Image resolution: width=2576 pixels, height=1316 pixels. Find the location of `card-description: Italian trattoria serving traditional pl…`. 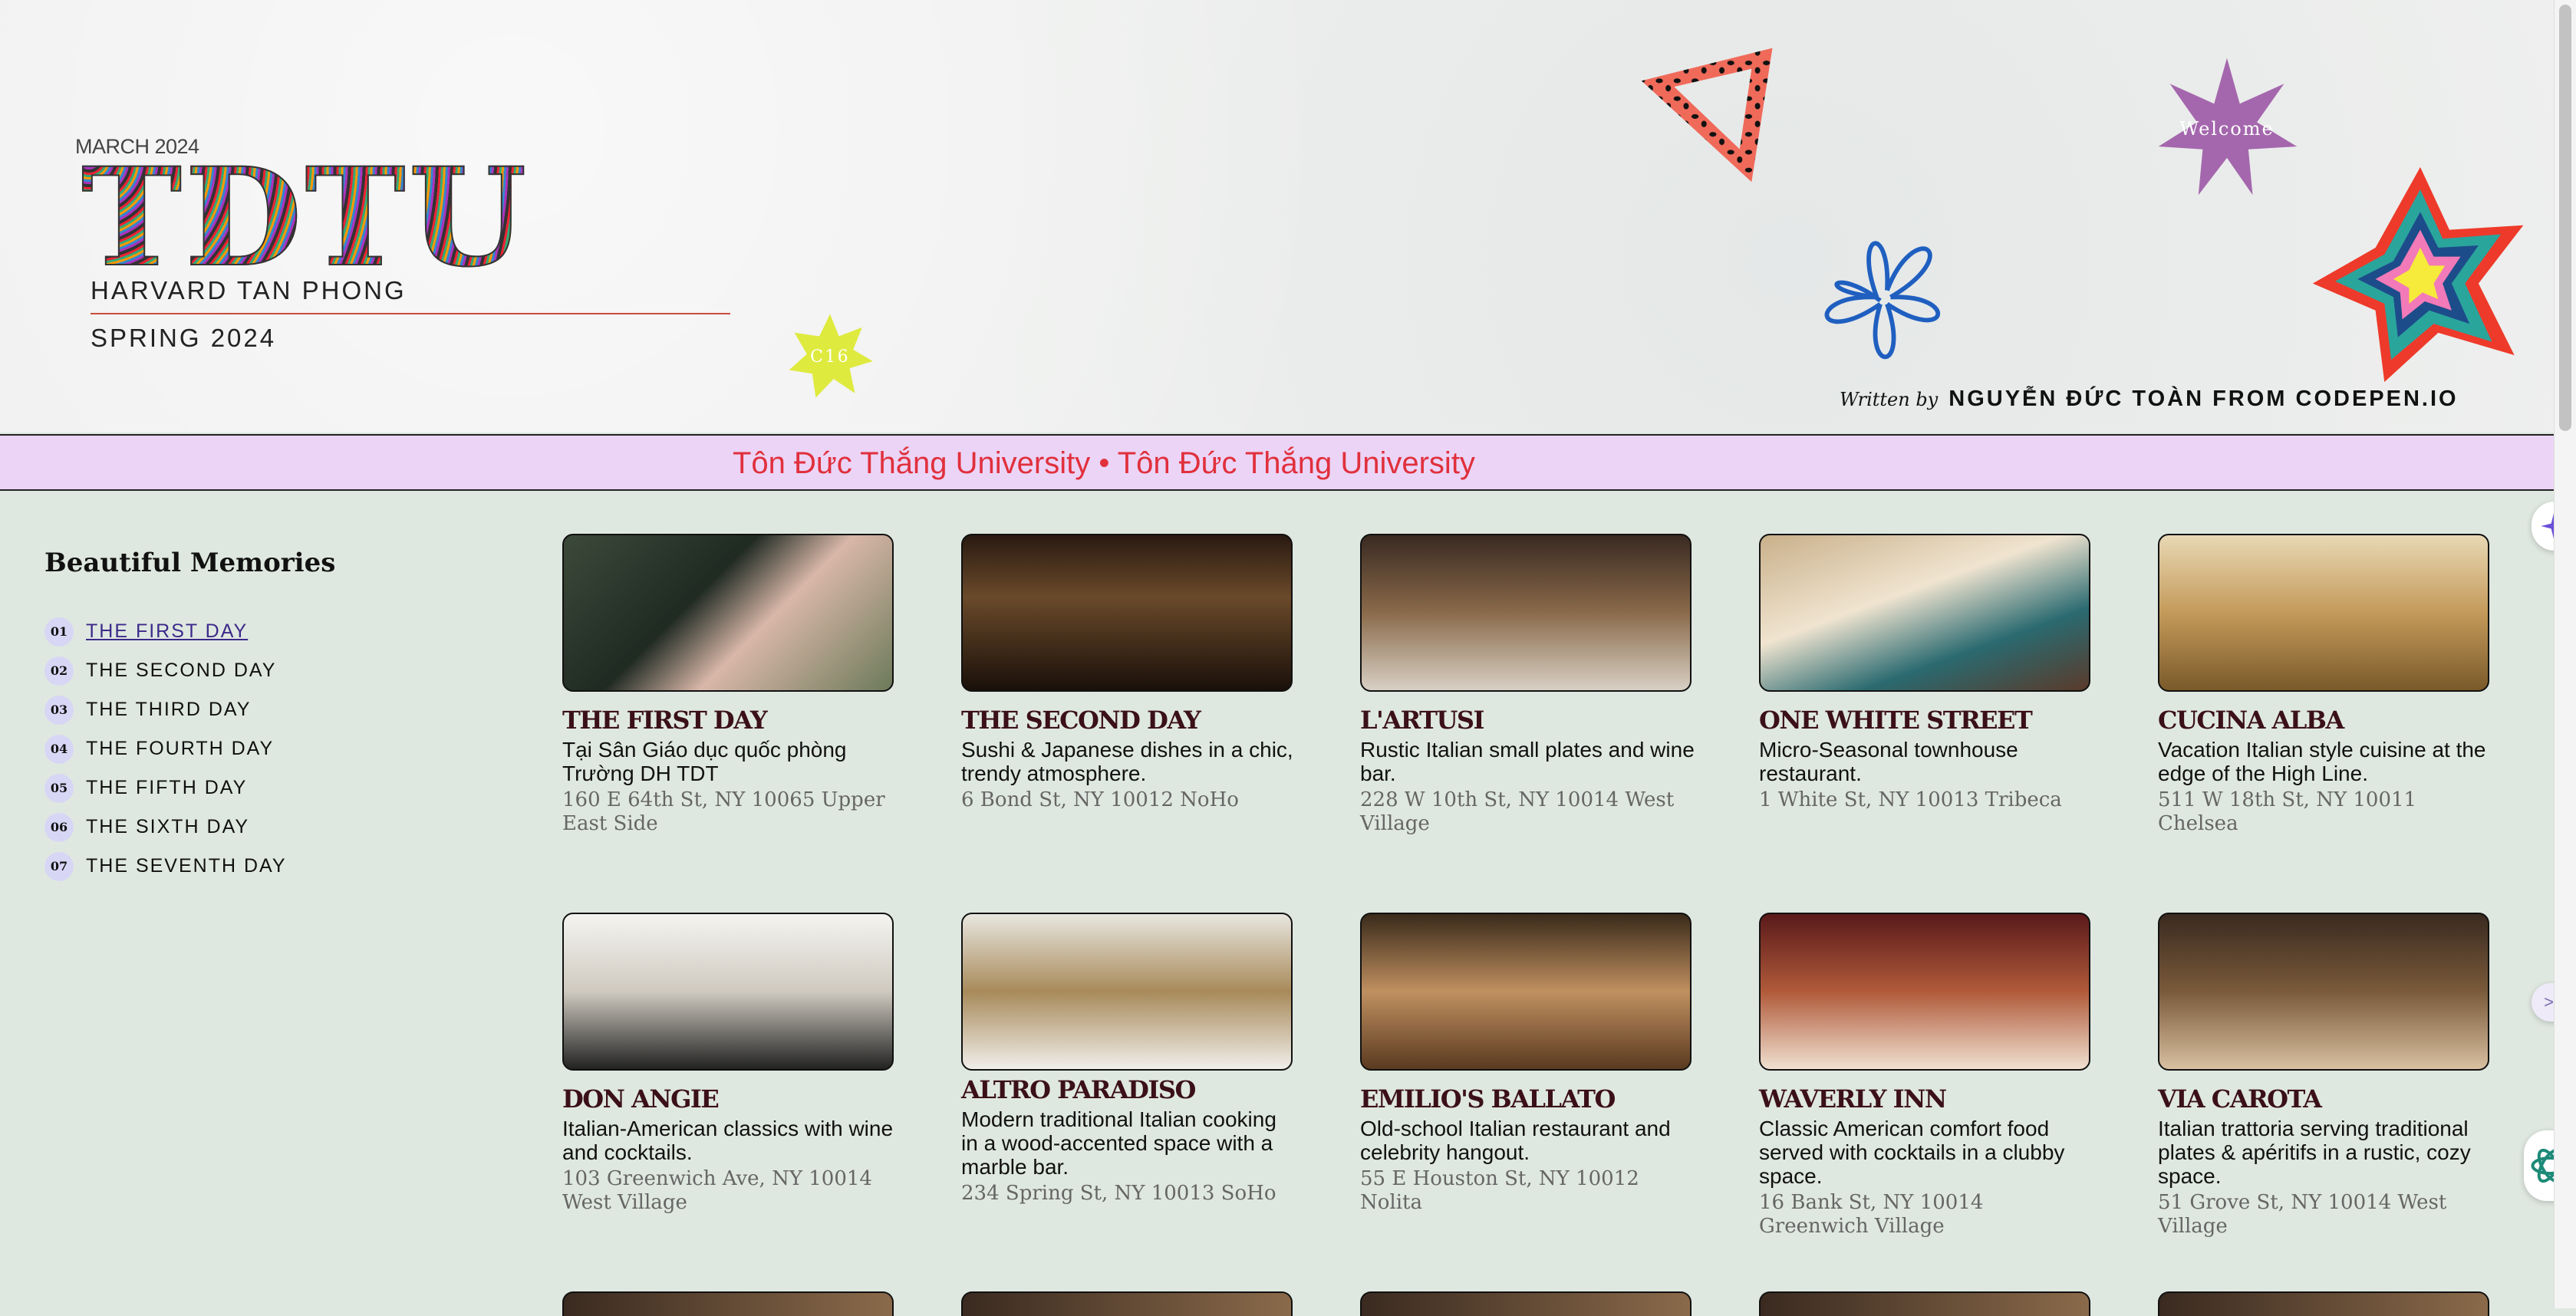

card-description: Italian trattoria serving traditional pl… is located at coordinates (2314, 1152).